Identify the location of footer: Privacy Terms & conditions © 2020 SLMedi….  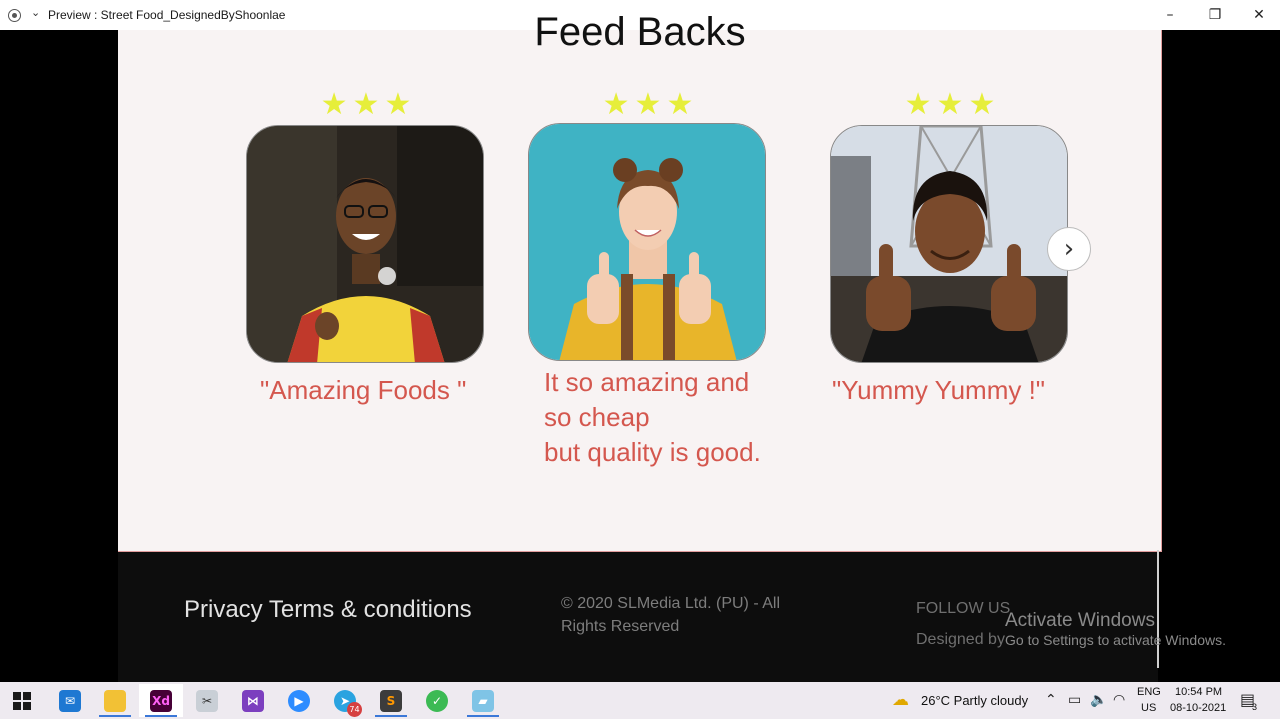
(638, 616).